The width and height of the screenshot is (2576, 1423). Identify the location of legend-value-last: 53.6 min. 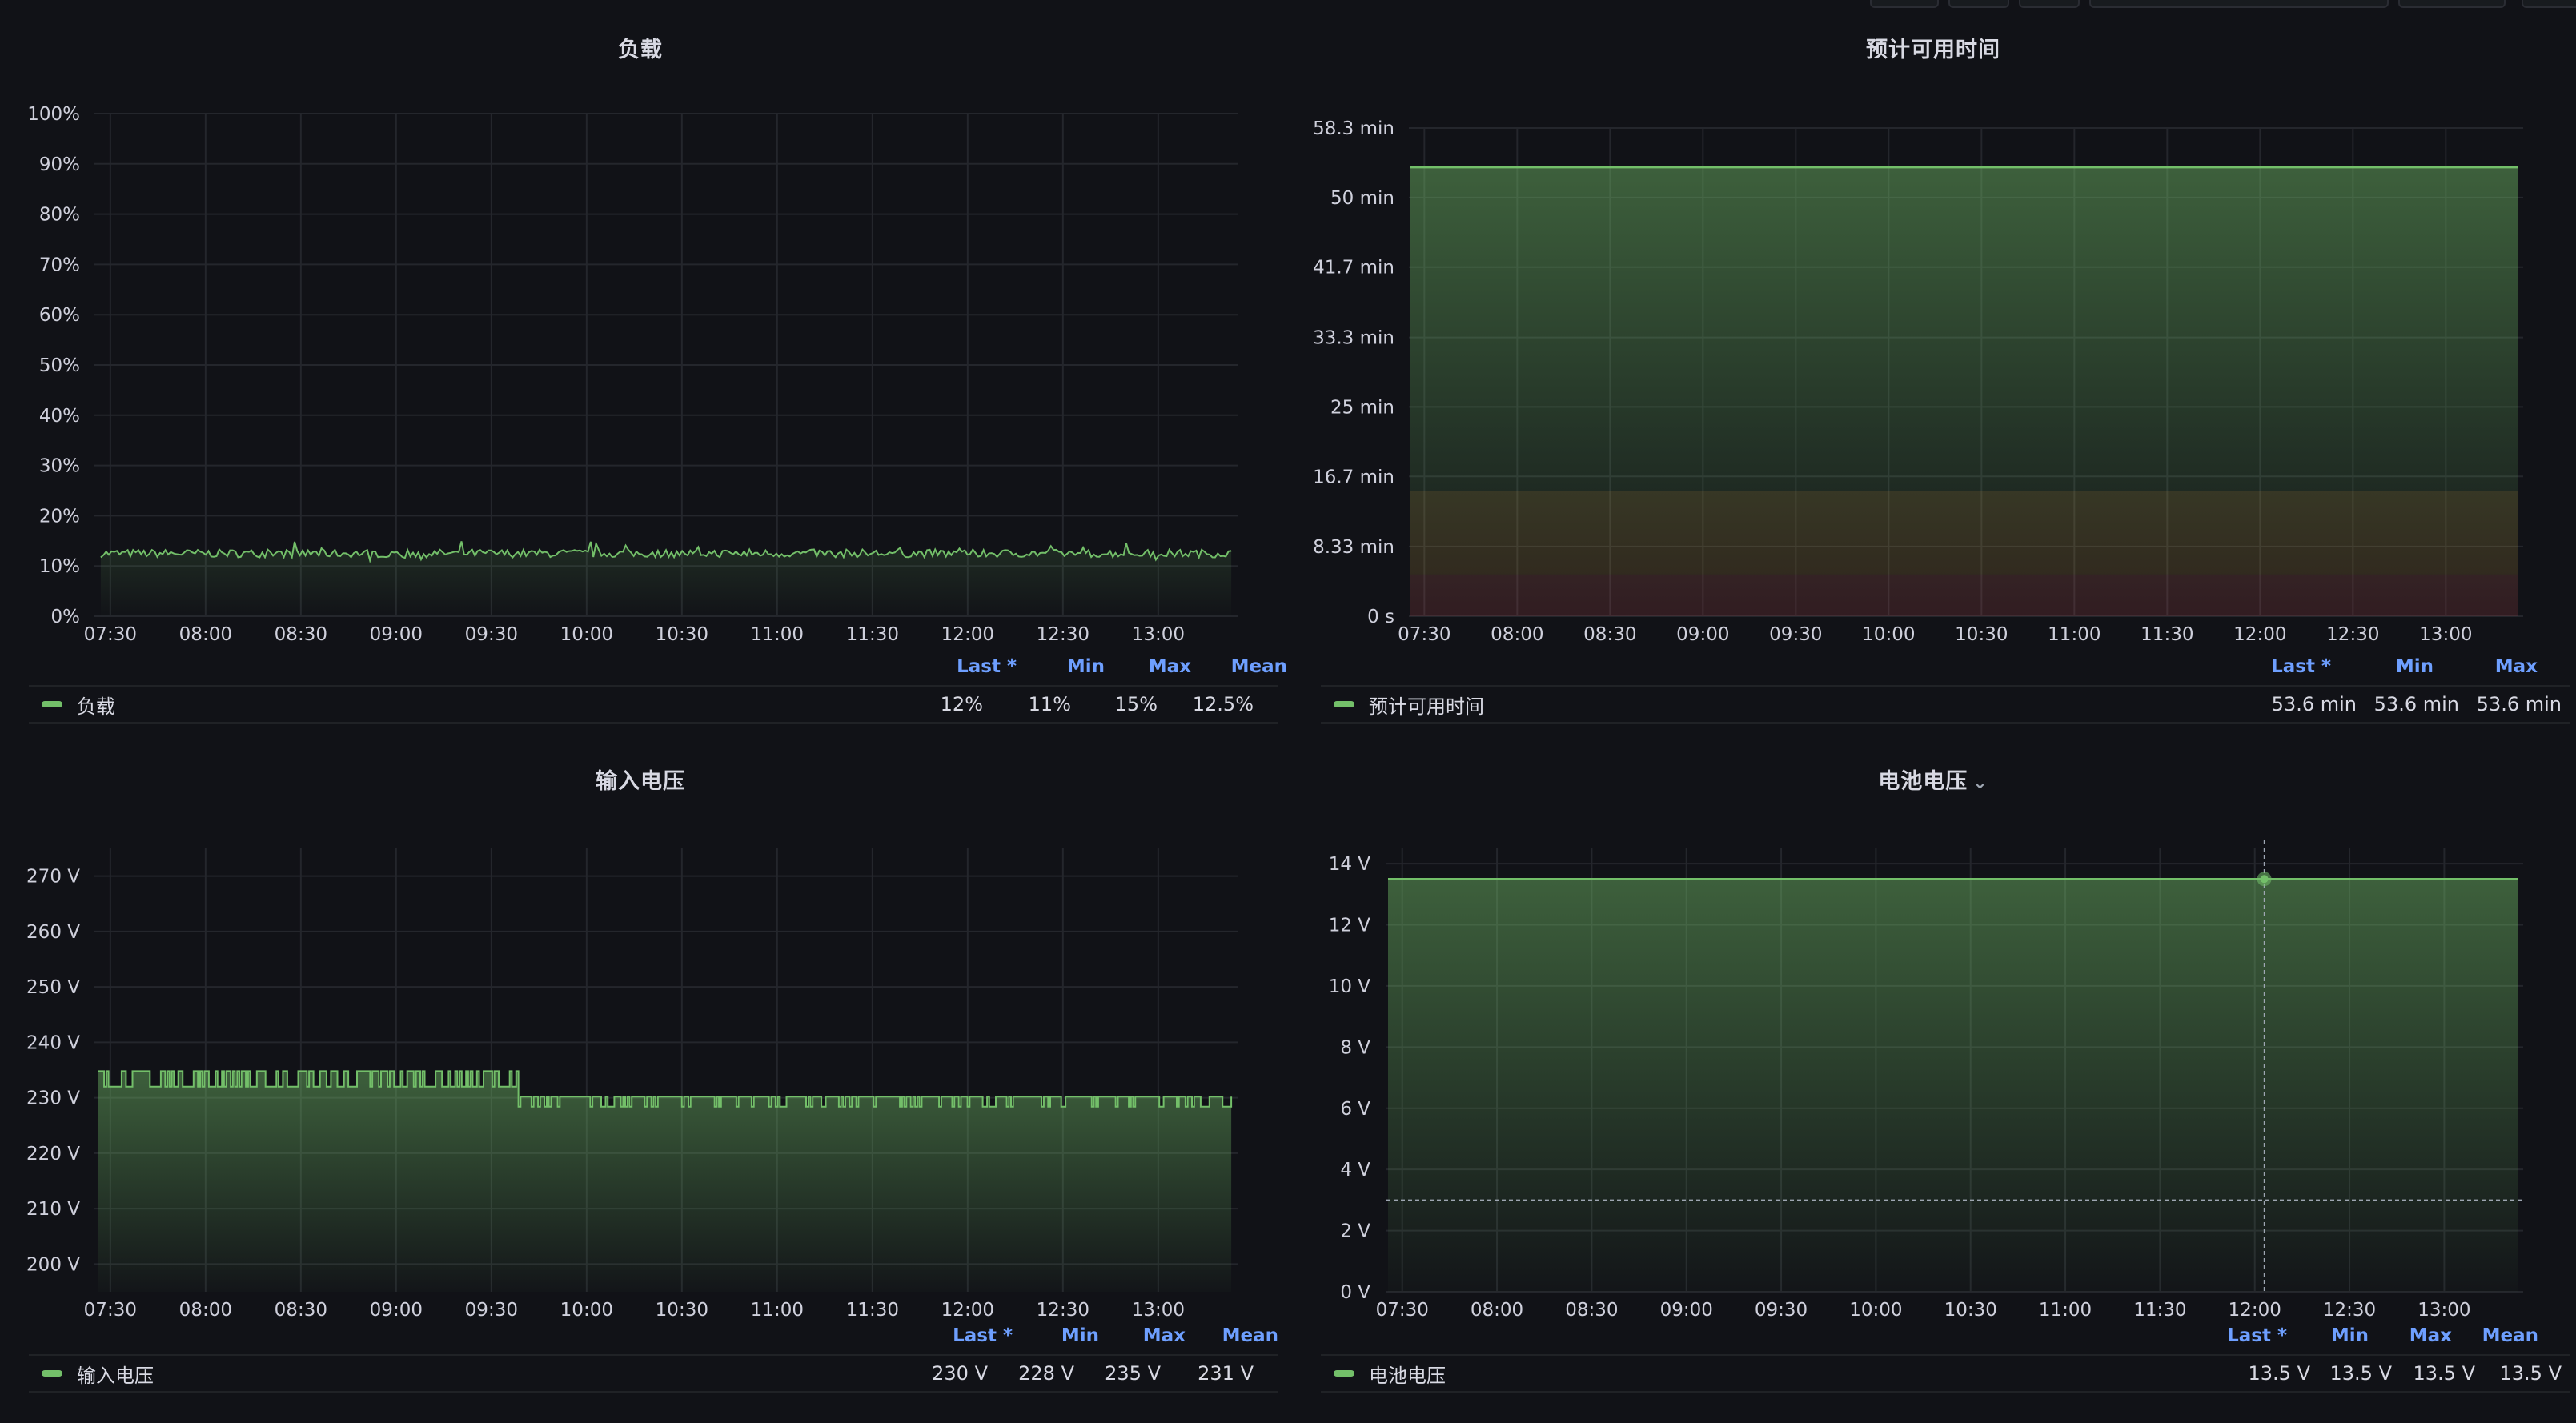
(2314, 704).